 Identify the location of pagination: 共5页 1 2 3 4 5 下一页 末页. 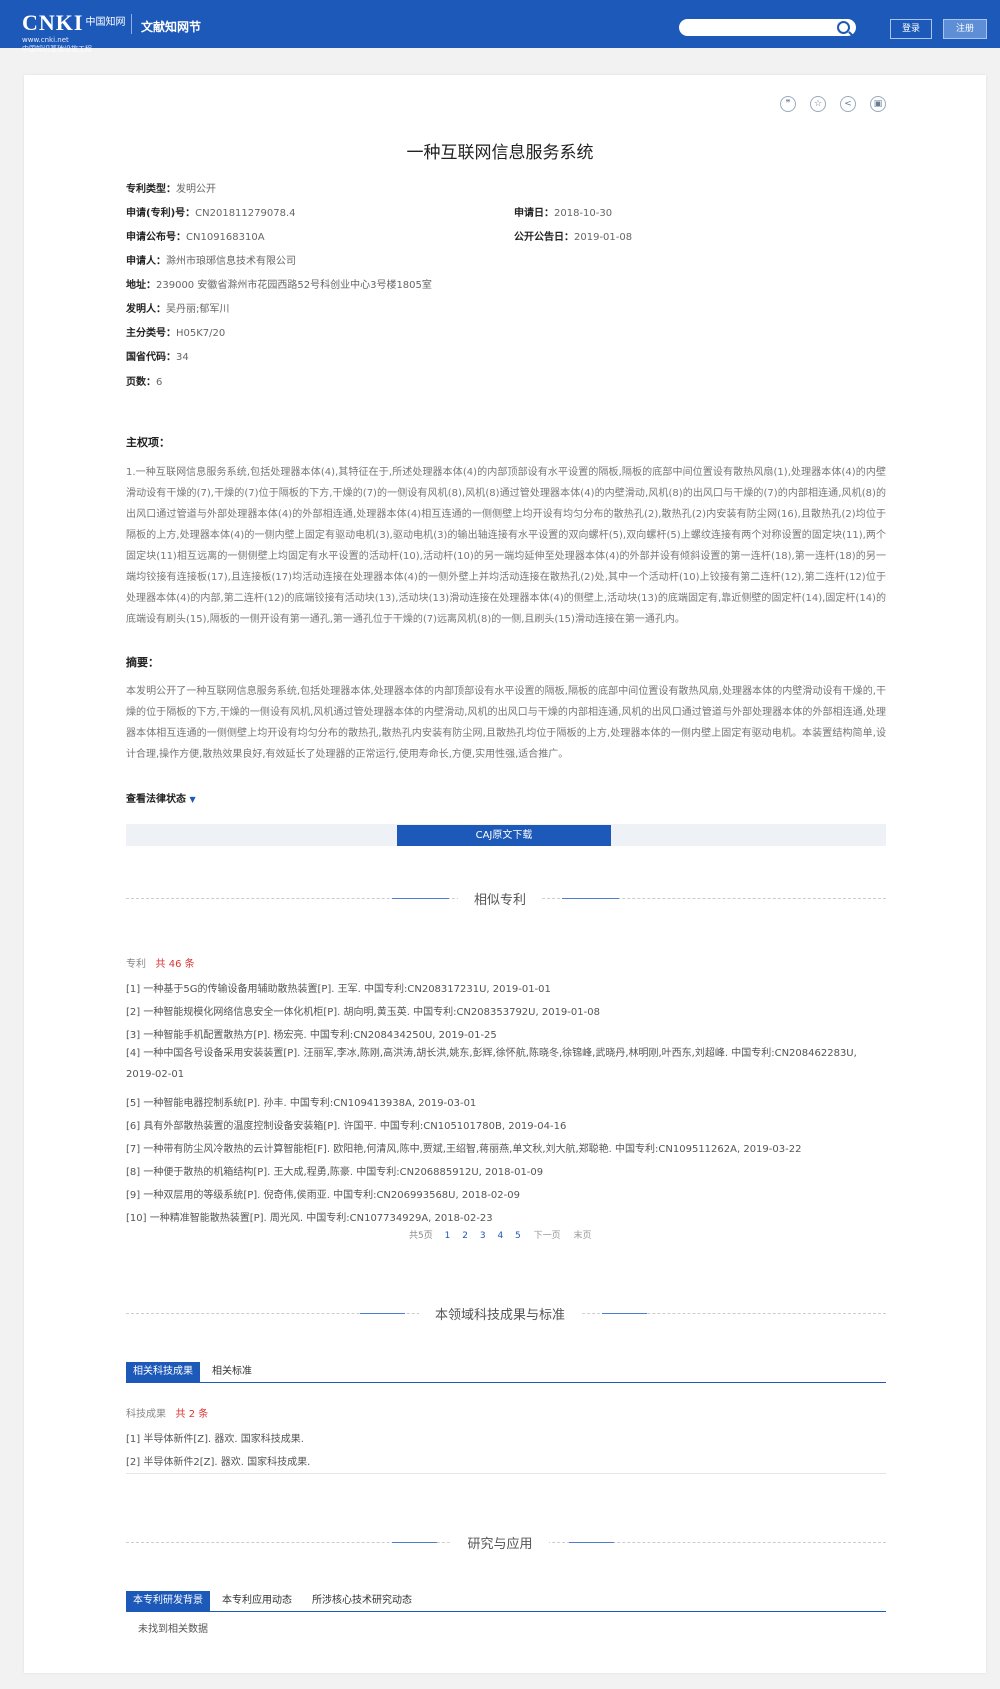
(500, 1234).